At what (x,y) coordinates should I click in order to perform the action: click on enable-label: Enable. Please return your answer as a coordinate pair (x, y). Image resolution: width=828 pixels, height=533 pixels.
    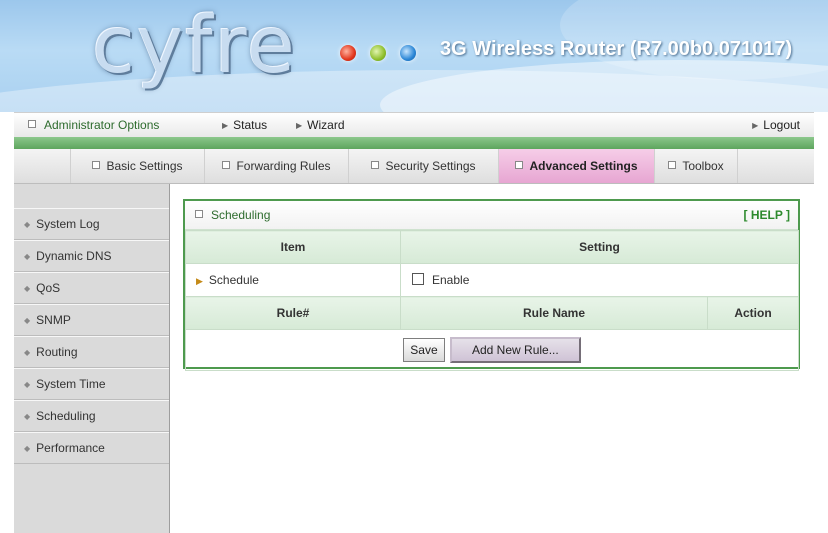
    Looking at the image, I should click on (451, 280).